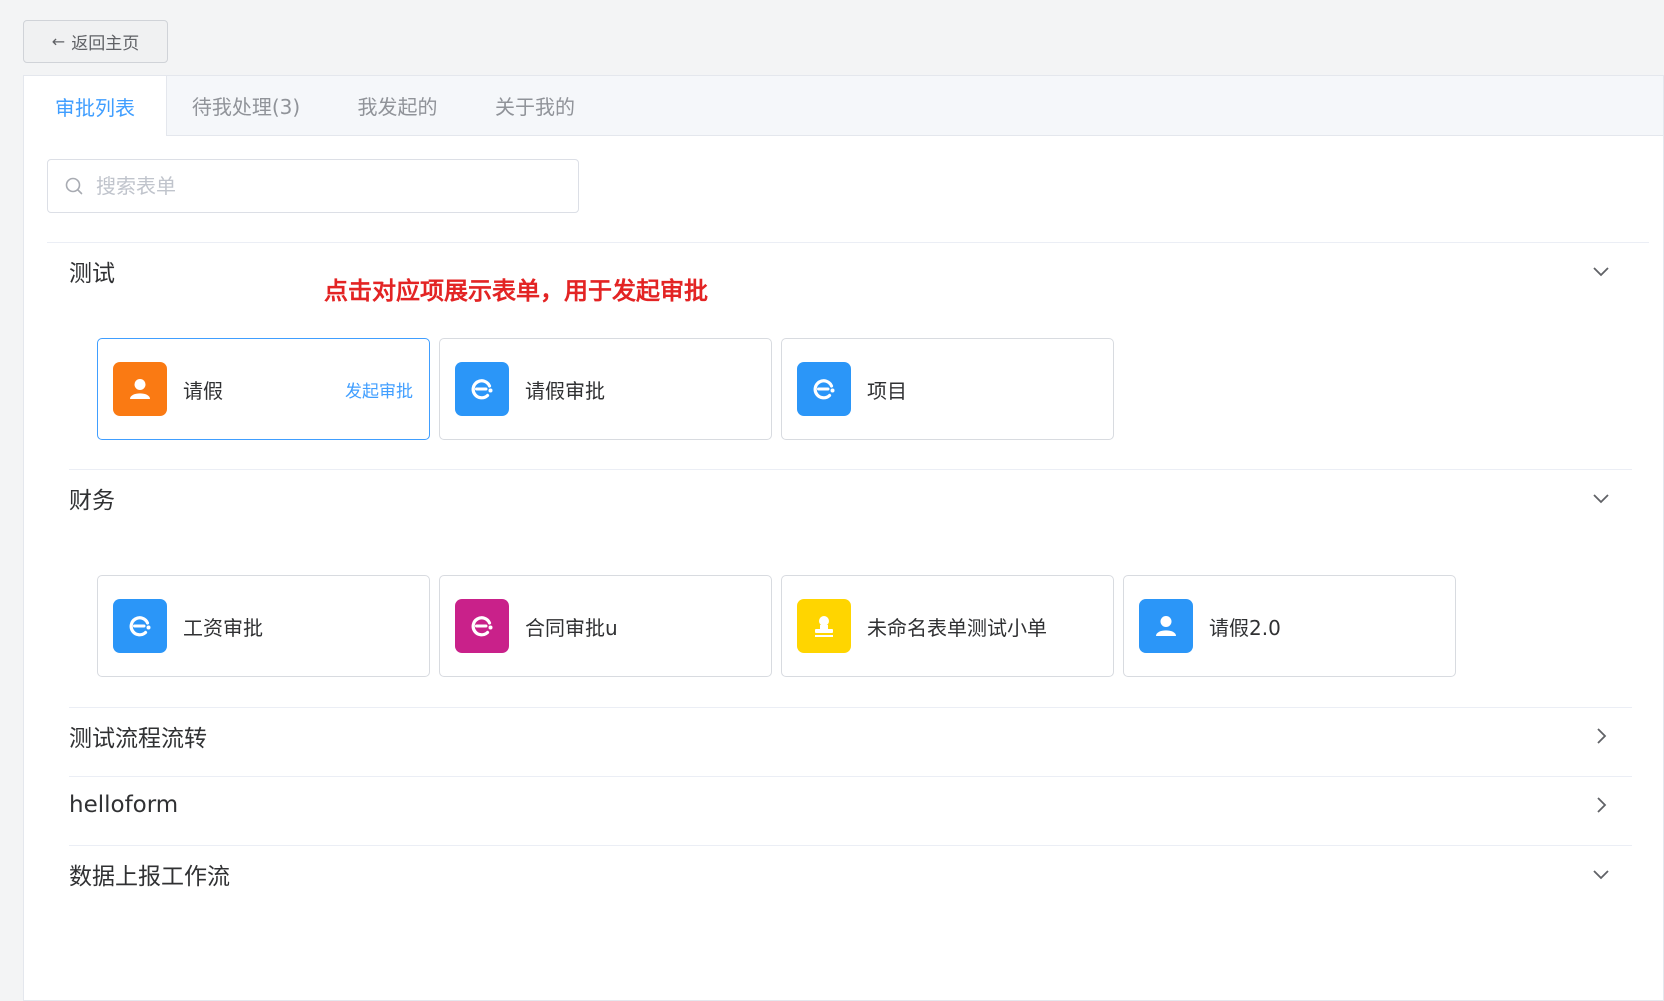 This screenshot has height=1001, width=1664. I want to click on group-header-test-flow: 测试流程流转, so click(850, 736).